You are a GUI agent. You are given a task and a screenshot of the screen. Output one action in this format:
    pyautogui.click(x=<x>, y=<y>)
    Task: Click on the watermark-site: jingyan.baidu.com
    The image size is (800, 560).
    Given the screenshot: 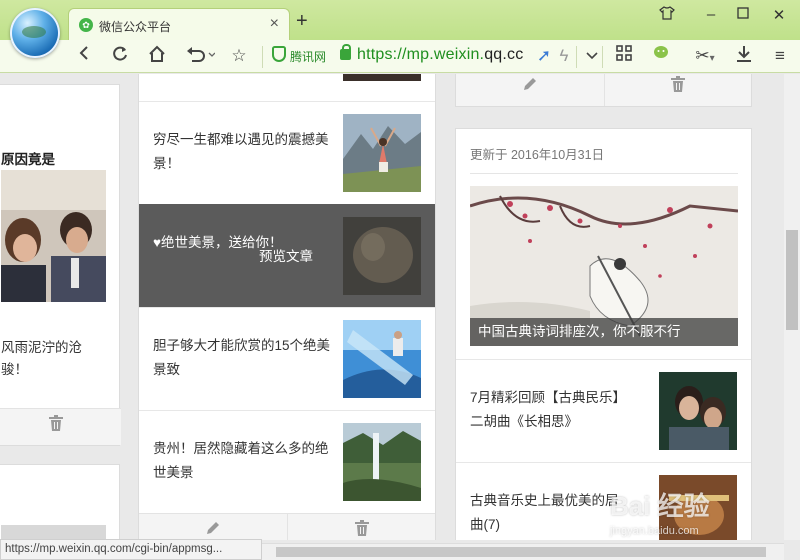 What is the action you would take?
    pyautogui.click(x=654, y=531)
    